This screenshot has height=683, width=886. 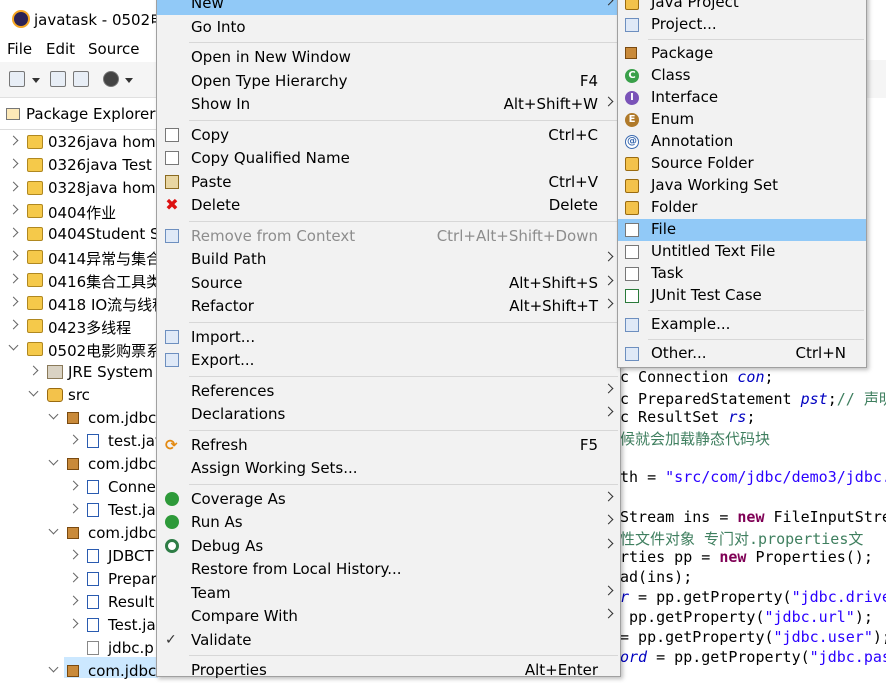 I want to click on menu-item-validate: ✓Validate, so click(x=388, y=640).